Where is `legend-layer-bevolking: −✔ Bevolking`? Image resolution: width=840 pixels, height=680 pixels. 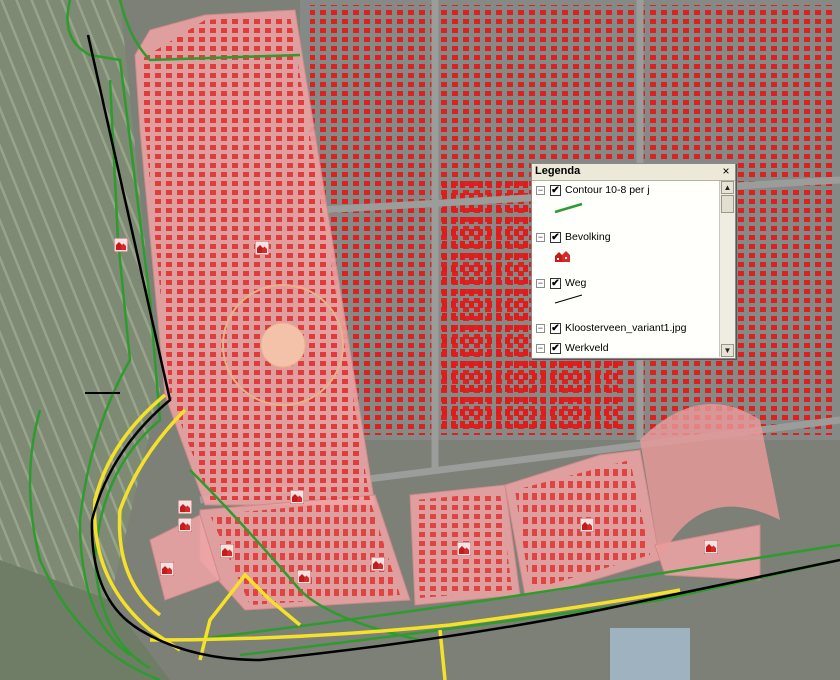
legend-layer-bevolking: −✔ Bevolking is located at coordinates (573, 238).